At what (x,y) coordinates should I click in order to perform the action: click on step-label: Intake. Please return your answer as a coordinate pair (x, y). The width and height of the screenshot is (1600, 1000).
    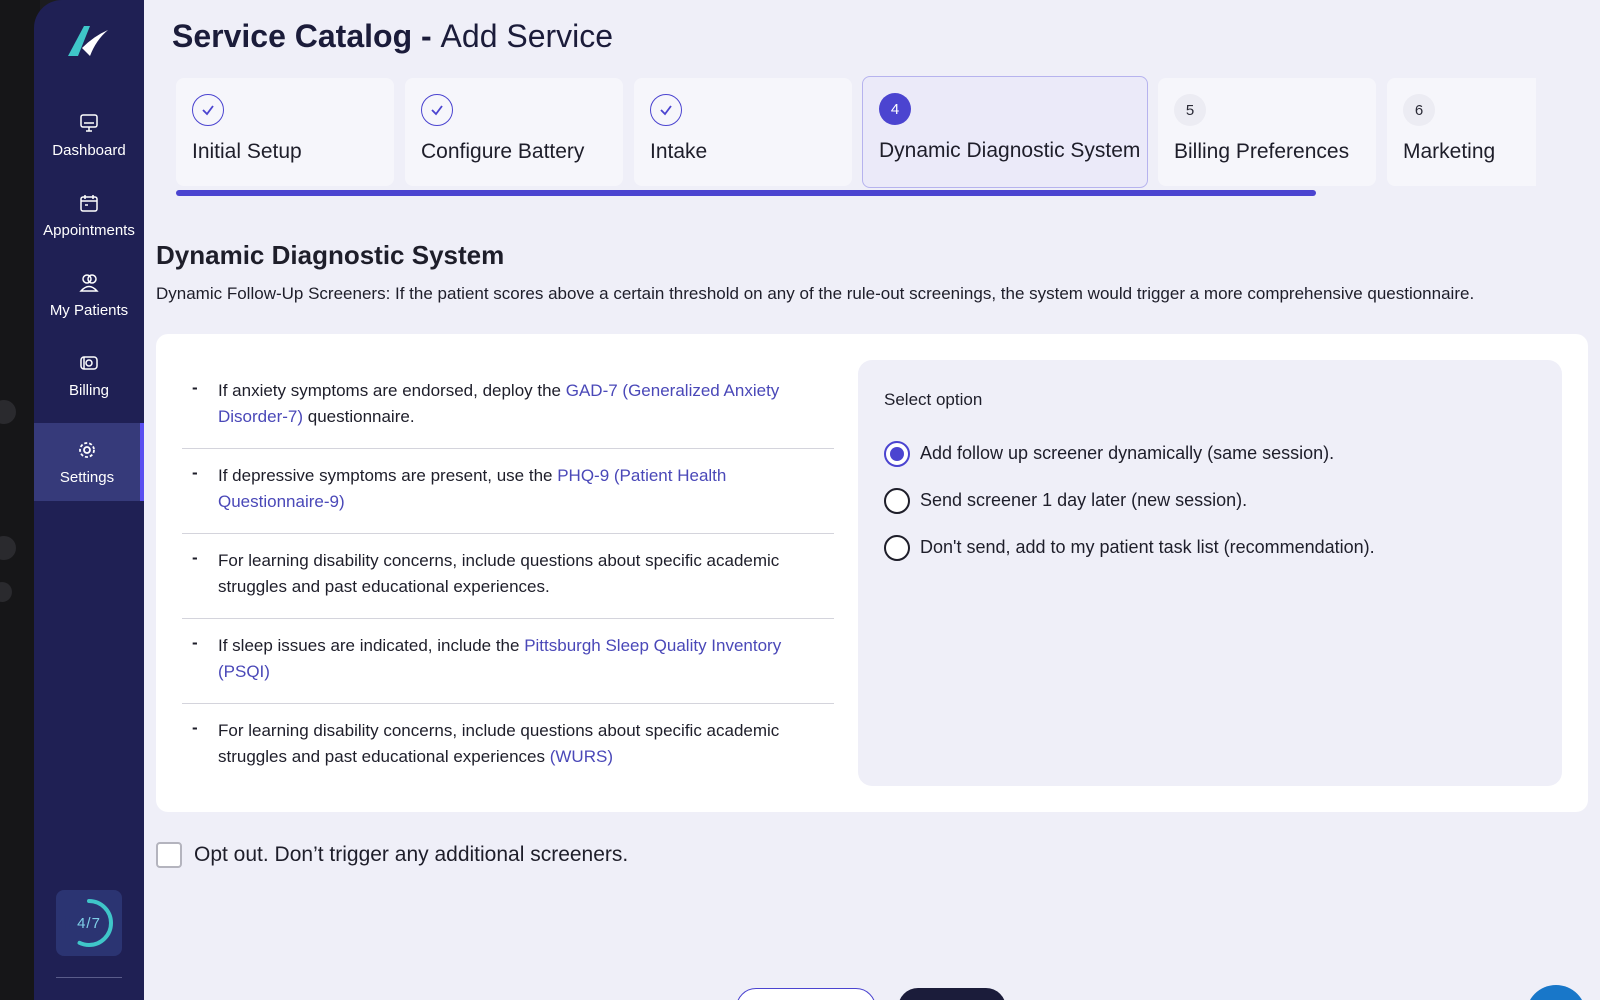
    Looking at the image, I should click on (679, 151).